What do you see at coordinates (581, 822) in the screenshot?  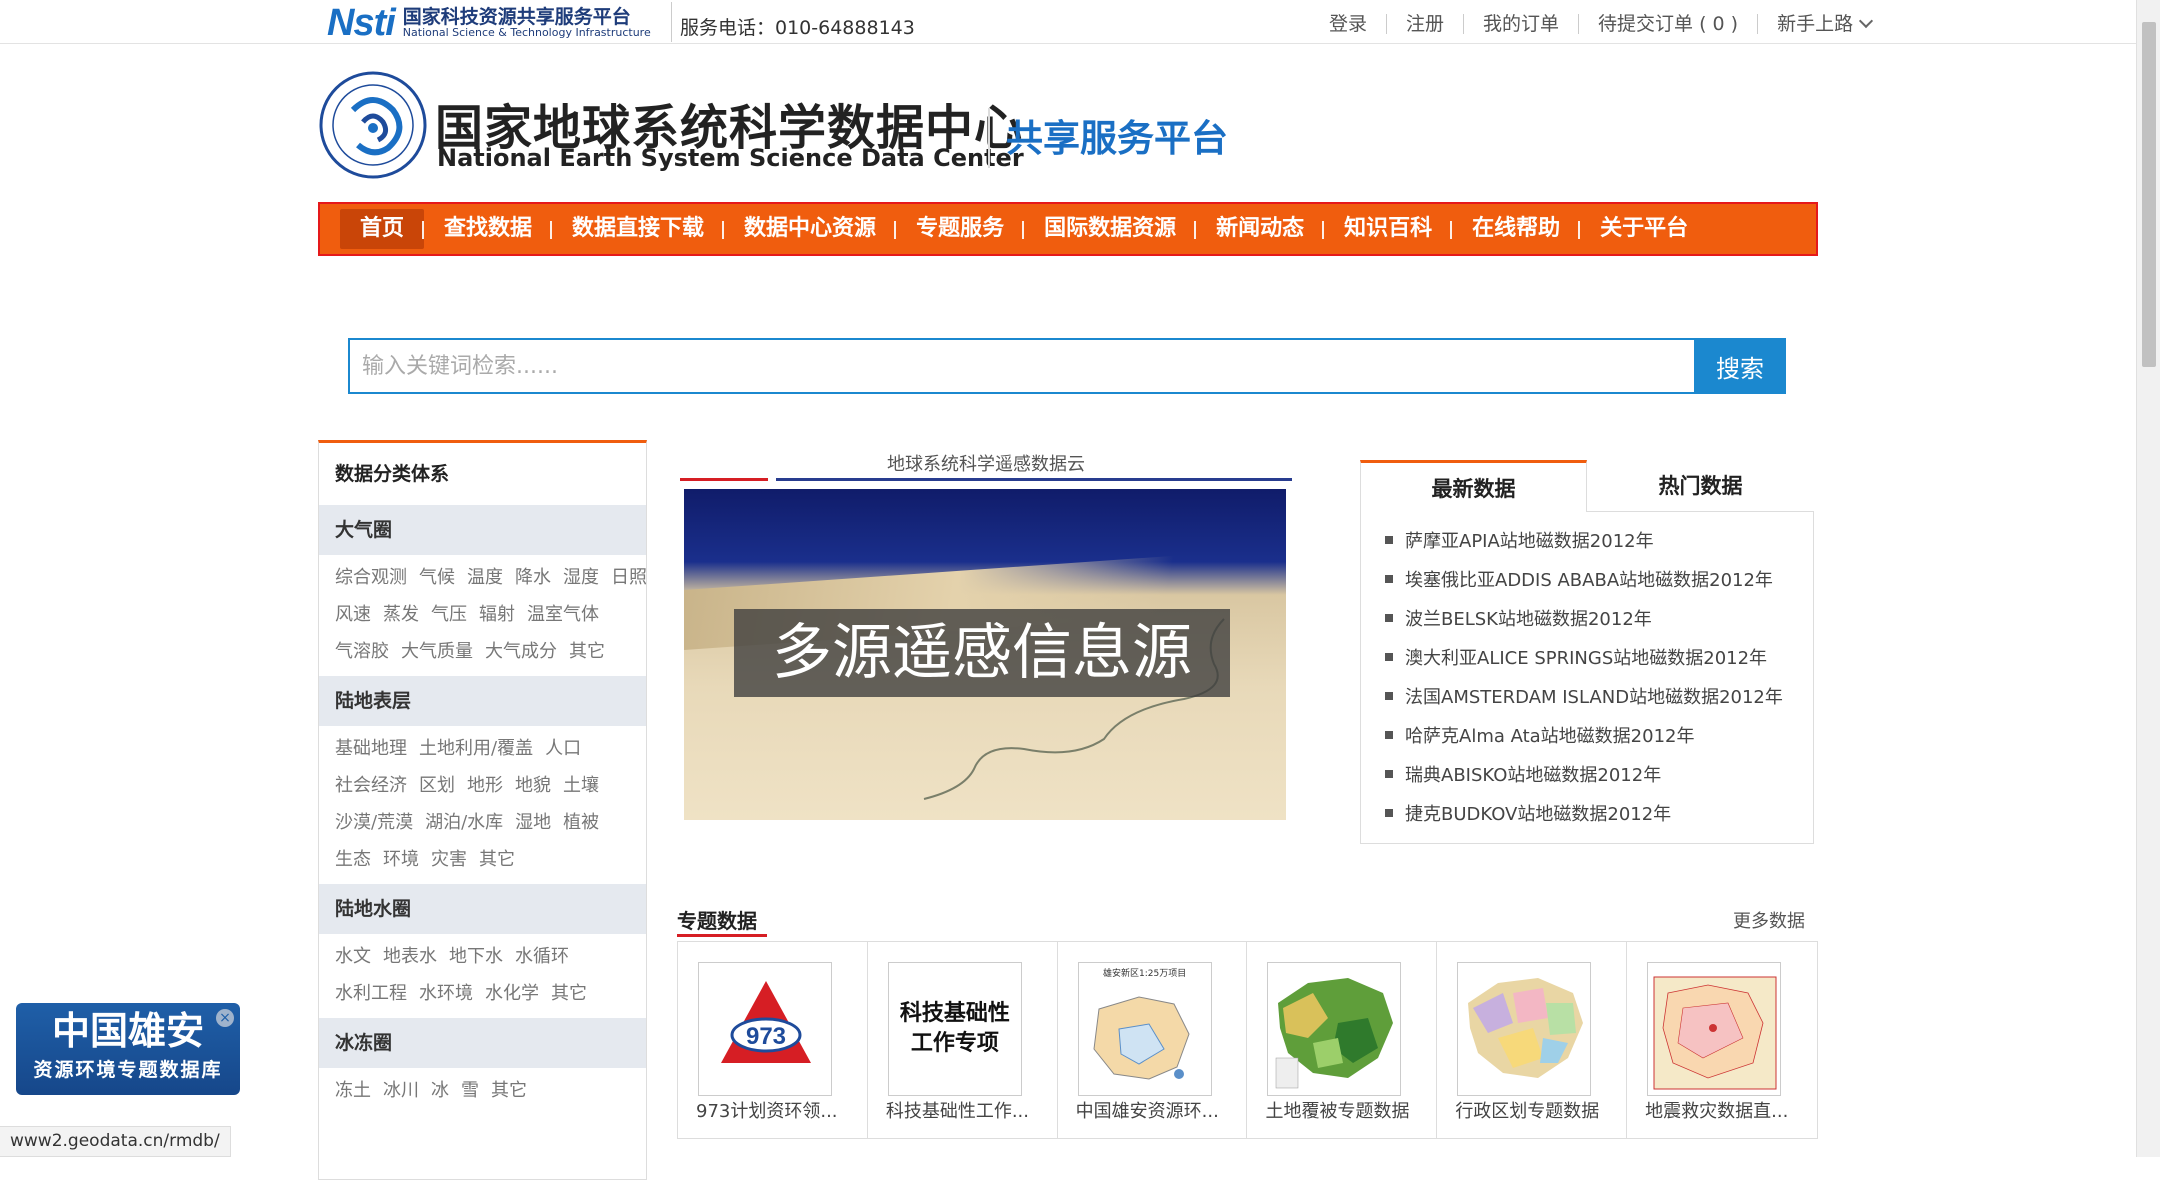 I see `category-link: 植被` at bounding box center [581, 822].